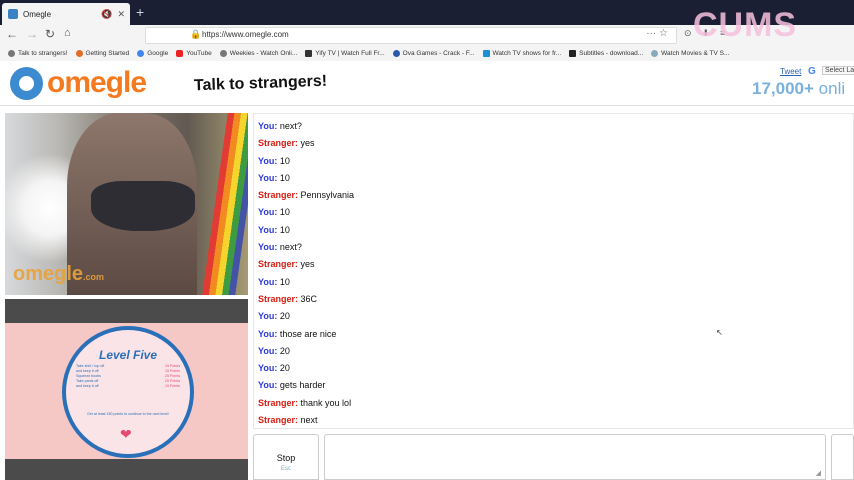 This screenshot has width=854, height=480. Describe the element at coordinates (292, 385) in the screenshot. I see `chat-message: You: gets harder` at that location.